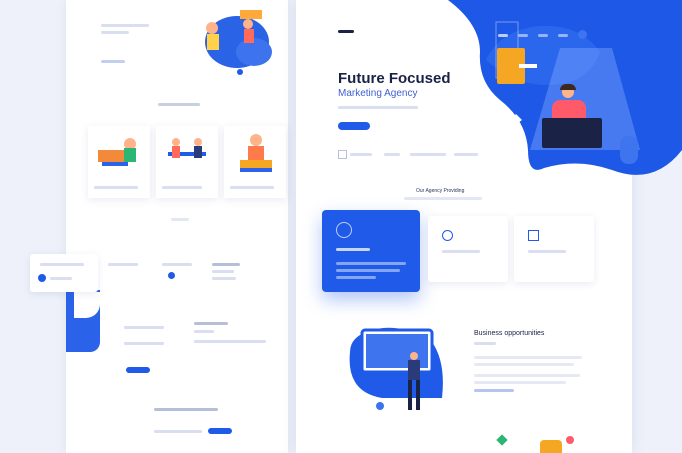 The image size is (682, 453). What do you see at coordinates (554, 249) in the screenshot?
I see `service-card-analytics` at bounding box center [554, 249].